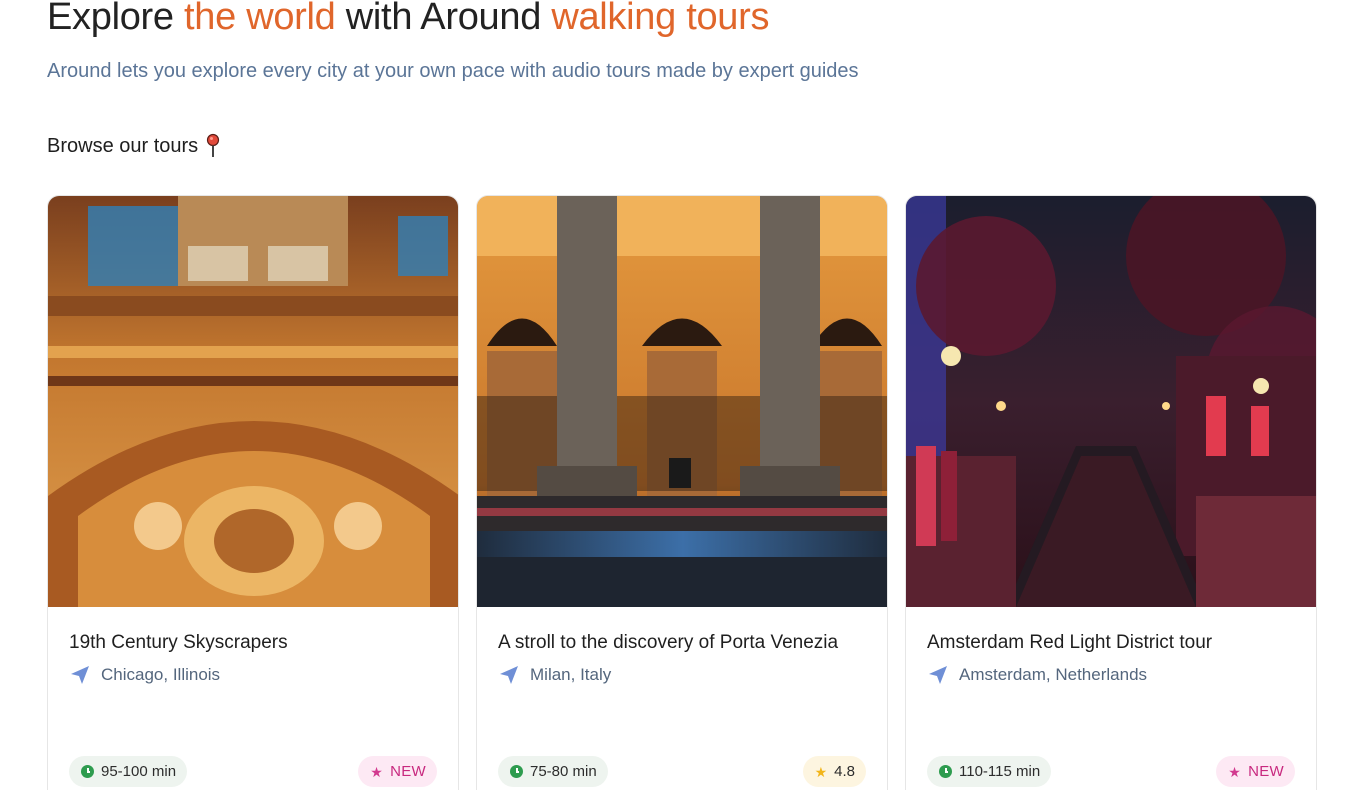 The height and width of the screenshot is (790, 1350). What do you see at coordinates (213, 146) in the screenshot?
I see `map-pin-icon` at bounding box center [213, 146].